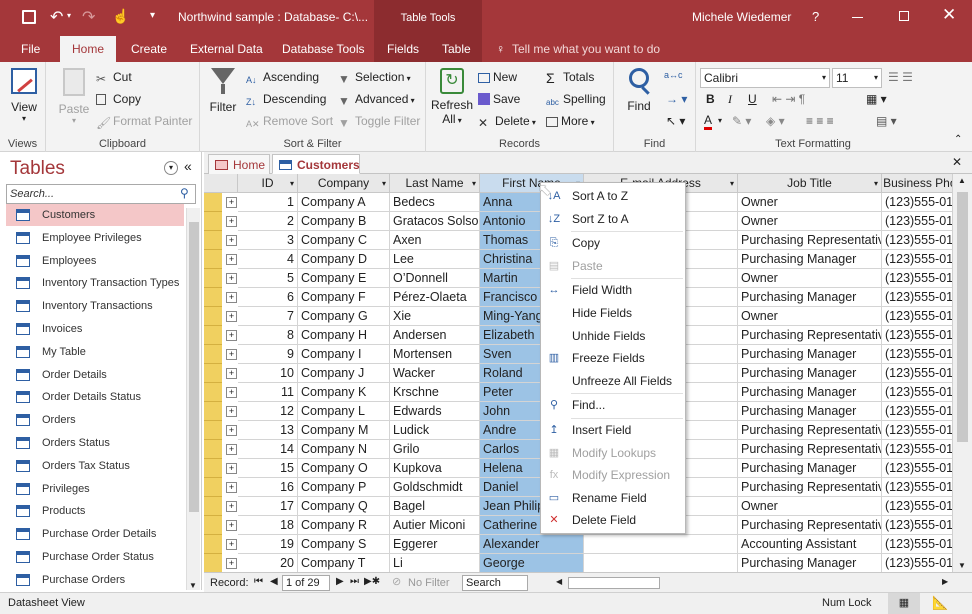 This screenshot has width=972, height=614. What do you see at coordinates (221, 183) in the screenshot?
I see `select-all-corner` at bounding box center [221, 183].